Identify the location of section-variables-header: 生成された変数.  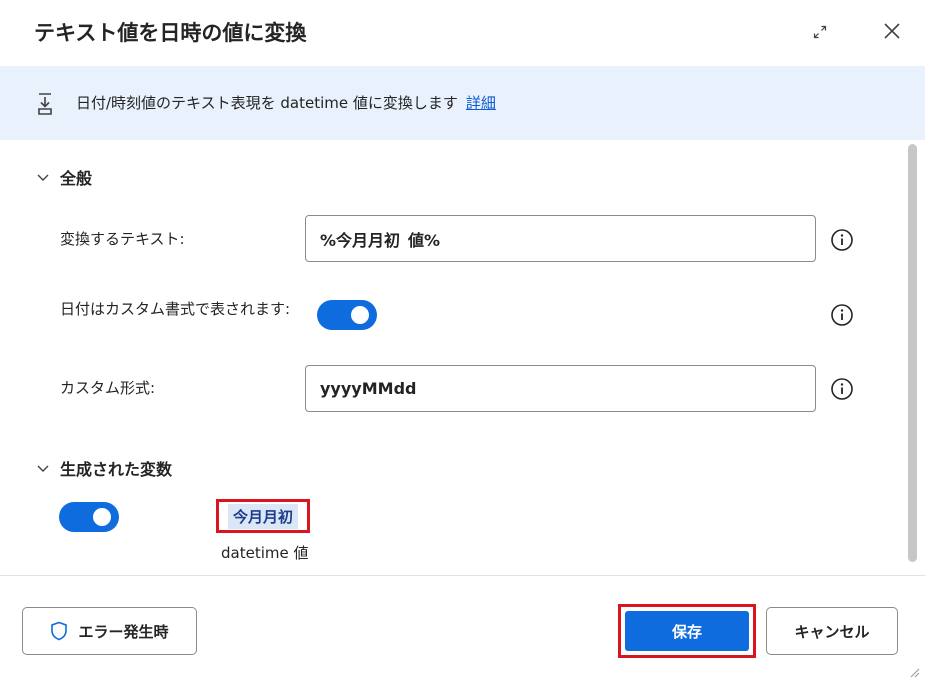
(104, 468).